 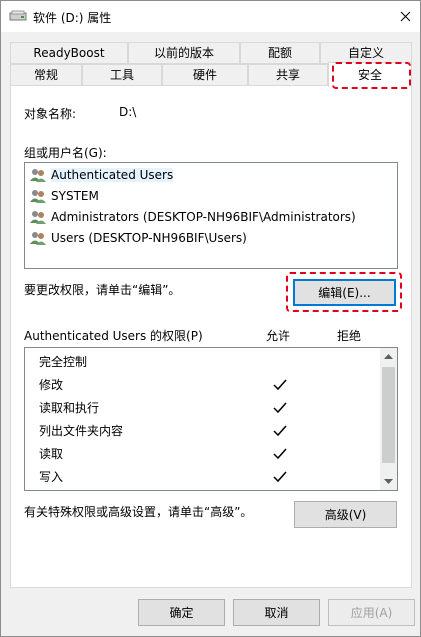 I want to click on user-name: Authenticated Users, so click(x=112, y=175).